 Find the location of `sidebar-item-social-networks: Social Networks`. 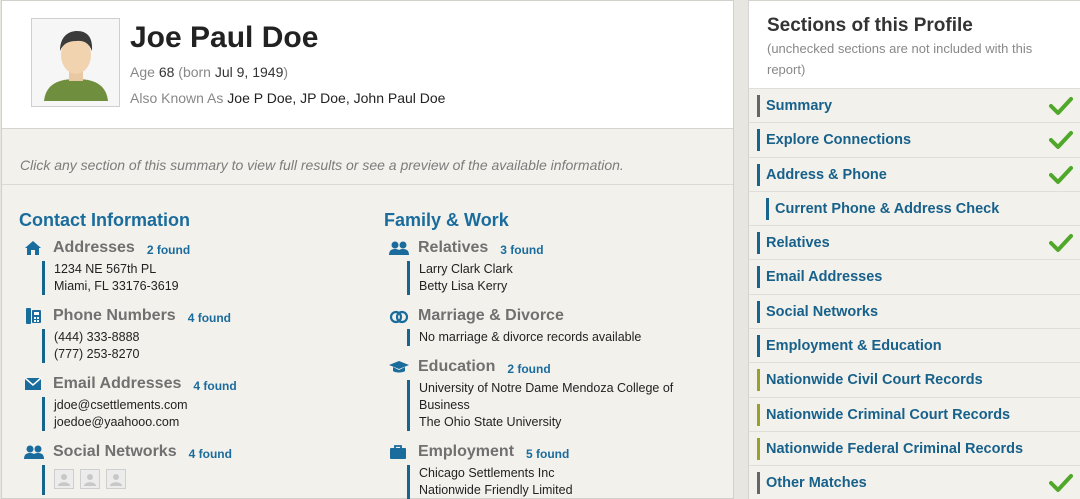

sidebar-item-social-networks: Social Networks is located at coordinates (914, 311).